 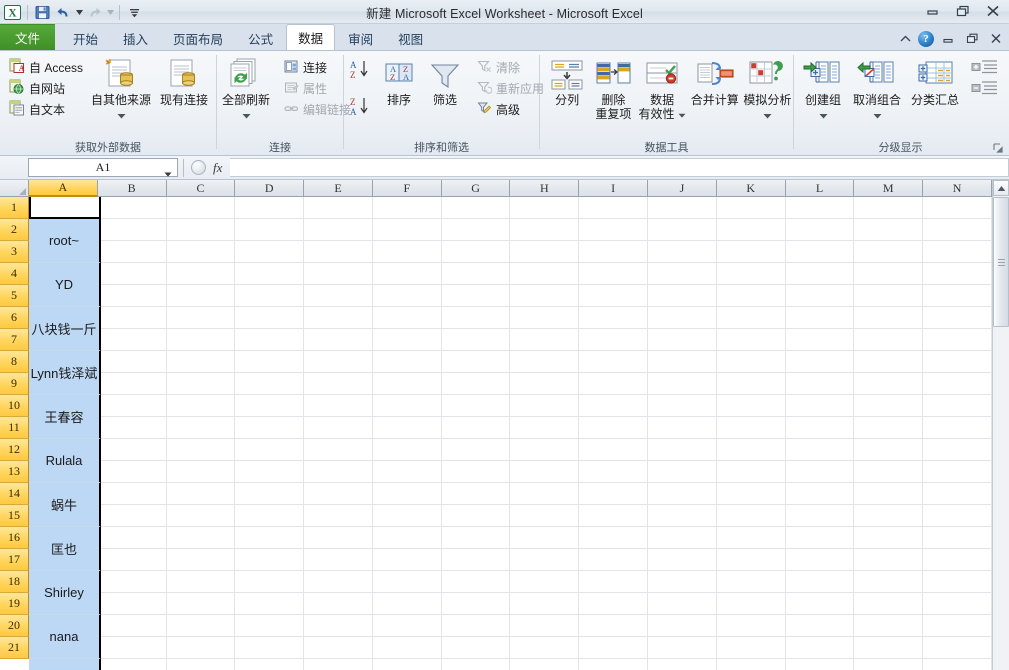 I want to click on tab-view: 视图, so click(x=410, y=38).